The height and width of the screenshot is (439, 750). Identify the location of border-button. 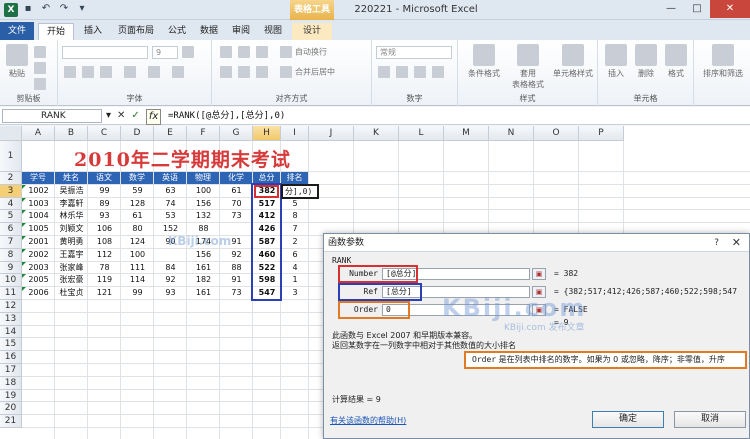
(131, 72).